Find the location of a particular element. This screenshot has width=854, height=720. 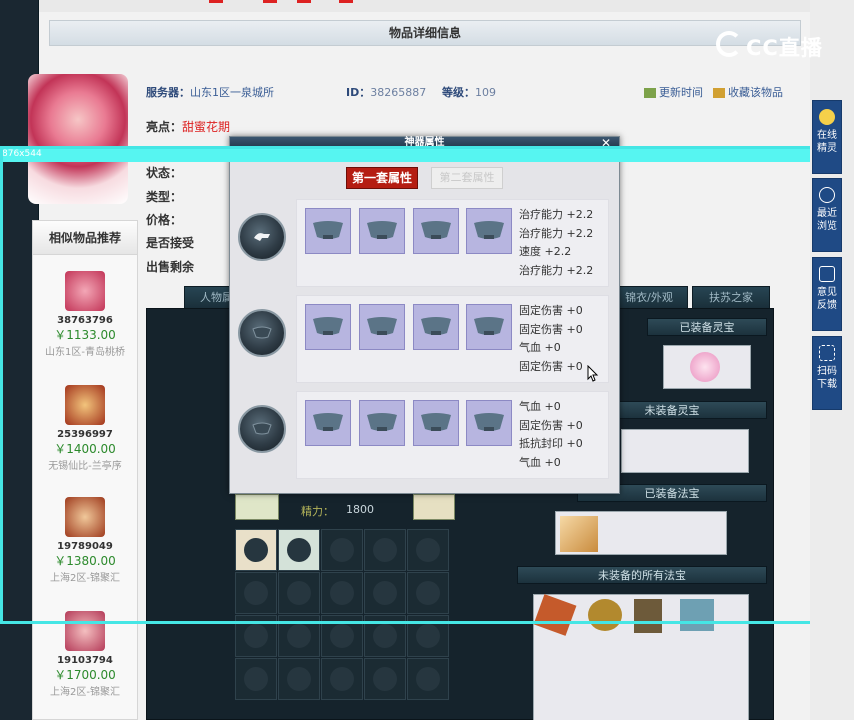

edit-icon is located at coordinates (827, 274).